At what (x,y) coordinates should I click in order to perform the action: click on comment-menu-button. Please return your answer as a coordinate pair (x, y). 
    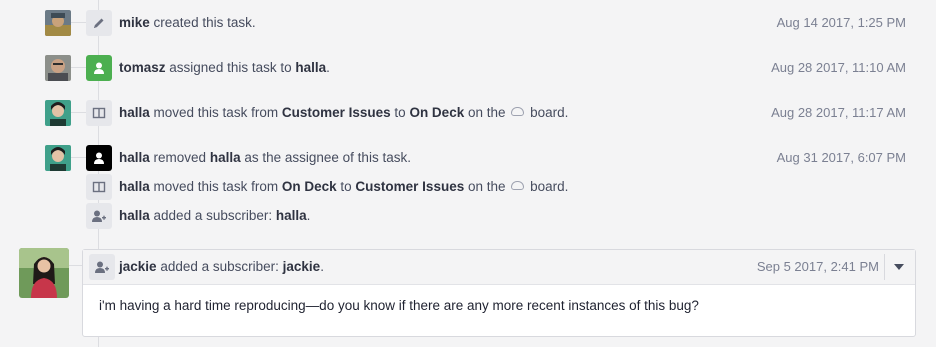
    Looking at the image, I should click on (899, 267).